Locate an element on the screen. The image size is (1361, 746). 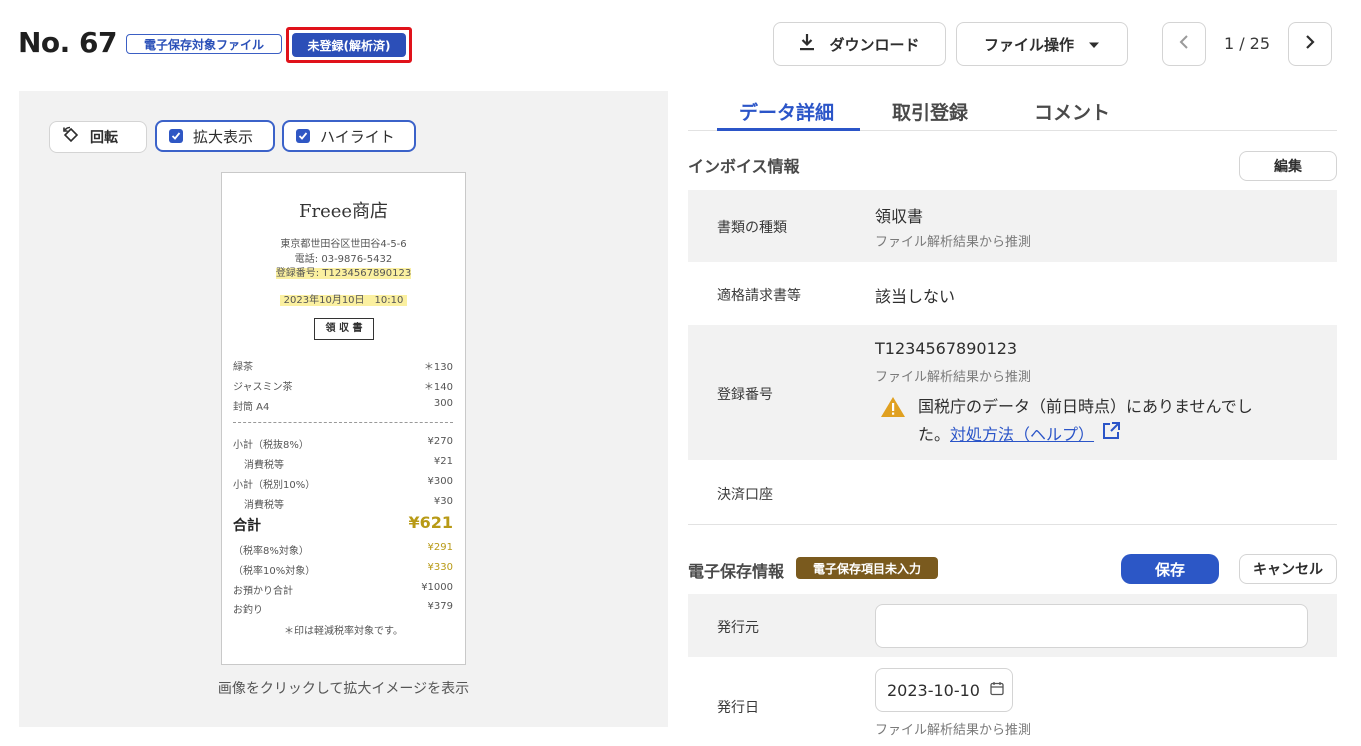
receipt-item-name: 封筒 A4 is located at coordinates (251, 407).